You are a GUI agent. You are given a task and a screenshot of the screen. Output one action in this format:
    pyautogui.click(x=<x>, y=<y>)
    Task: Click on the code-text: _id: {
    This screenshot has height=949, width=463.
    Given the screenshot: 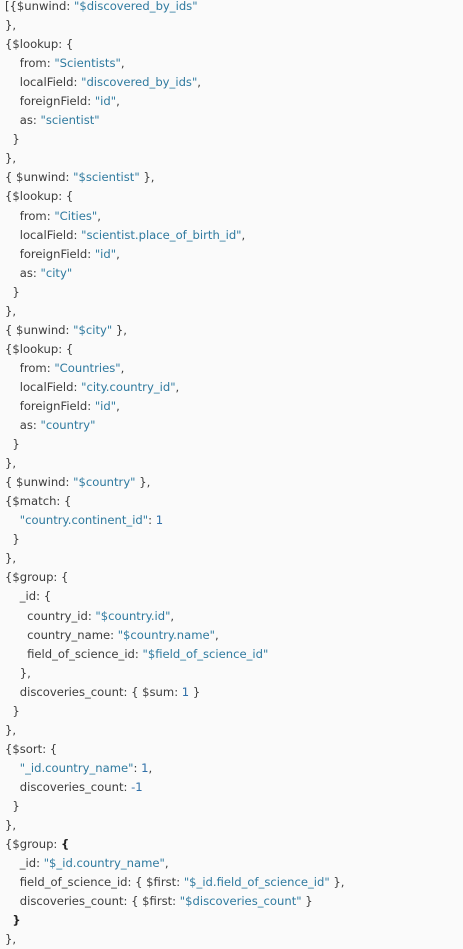 What is the action you would take?
    pyautogui.click(x=28, y=596)
    